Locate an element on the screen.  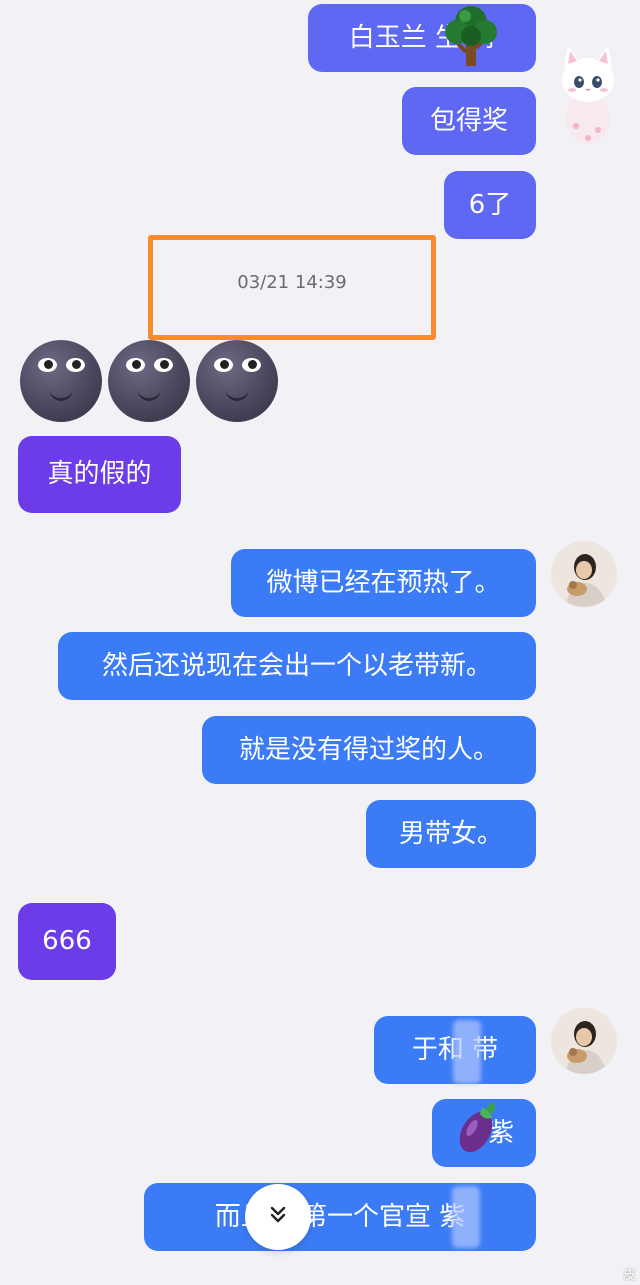
avatar-cat is located at coordinates (588, 93).